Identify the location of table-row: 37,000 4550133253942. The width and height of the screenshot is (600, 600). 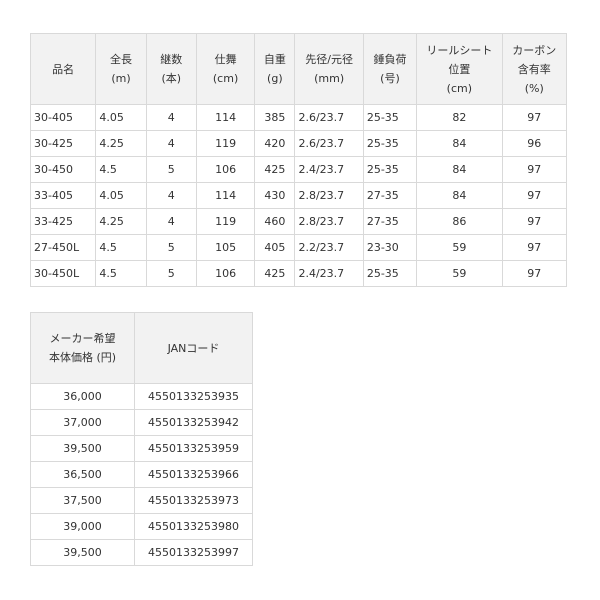
(141, 422).